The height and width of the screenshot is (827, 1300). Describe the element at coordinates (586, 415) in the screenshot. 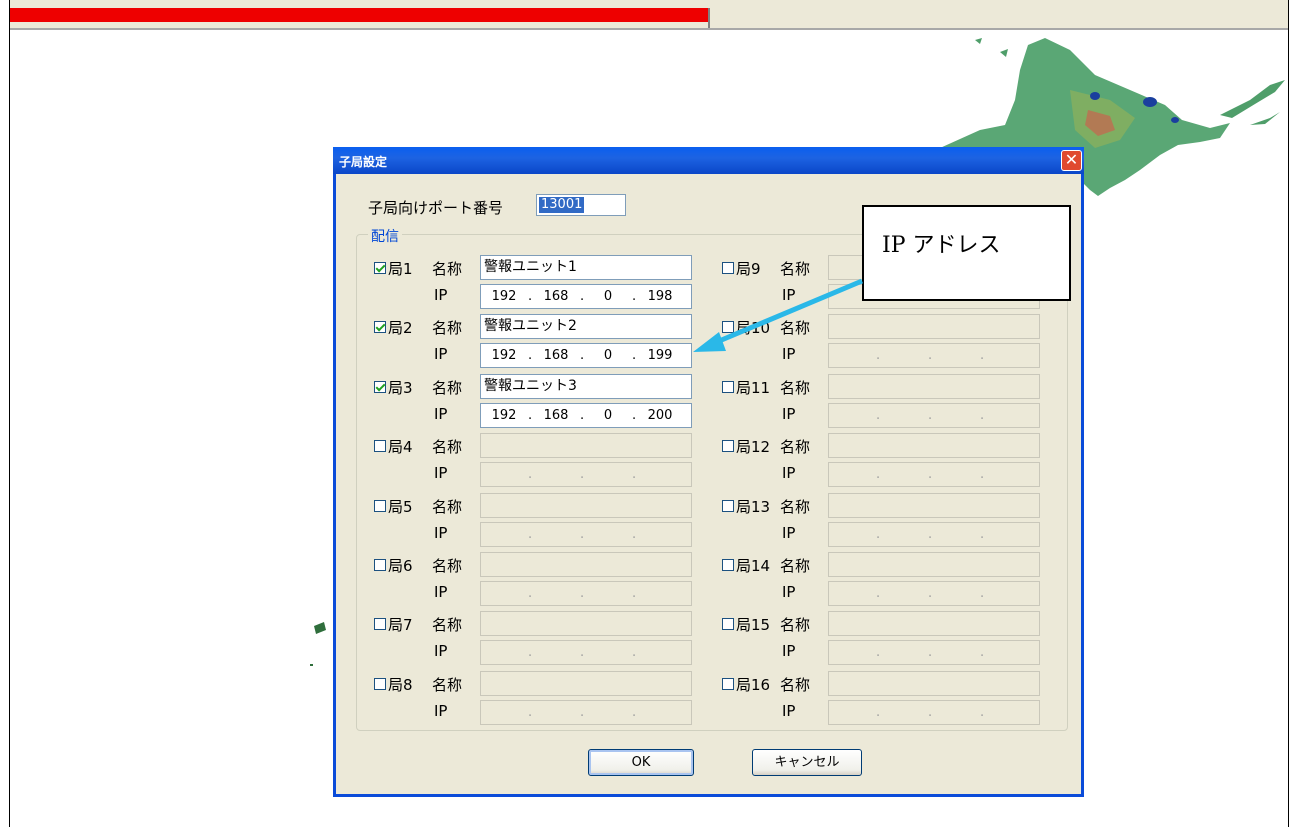

I see `station-ip-field: 192. 168. 0. 200` at that location.